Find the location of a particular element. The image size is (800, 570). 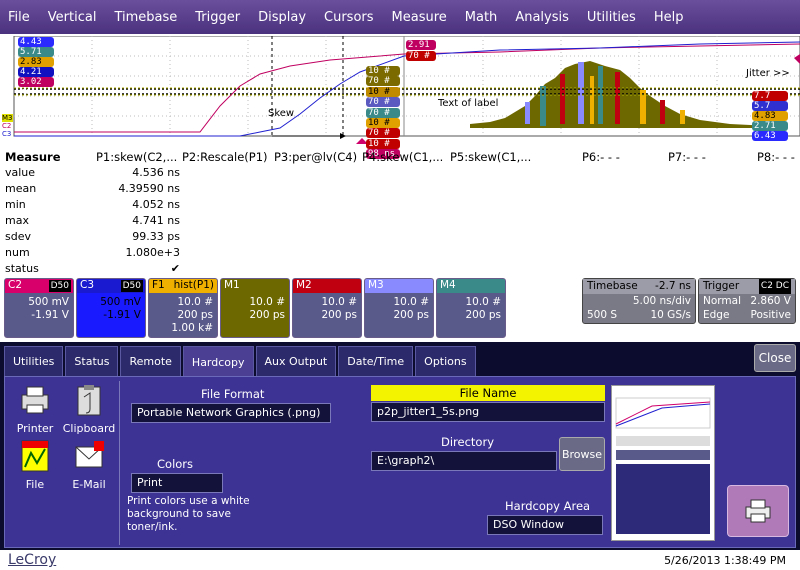

menu-trigger: Trigger is located at coordinates (217, 17).